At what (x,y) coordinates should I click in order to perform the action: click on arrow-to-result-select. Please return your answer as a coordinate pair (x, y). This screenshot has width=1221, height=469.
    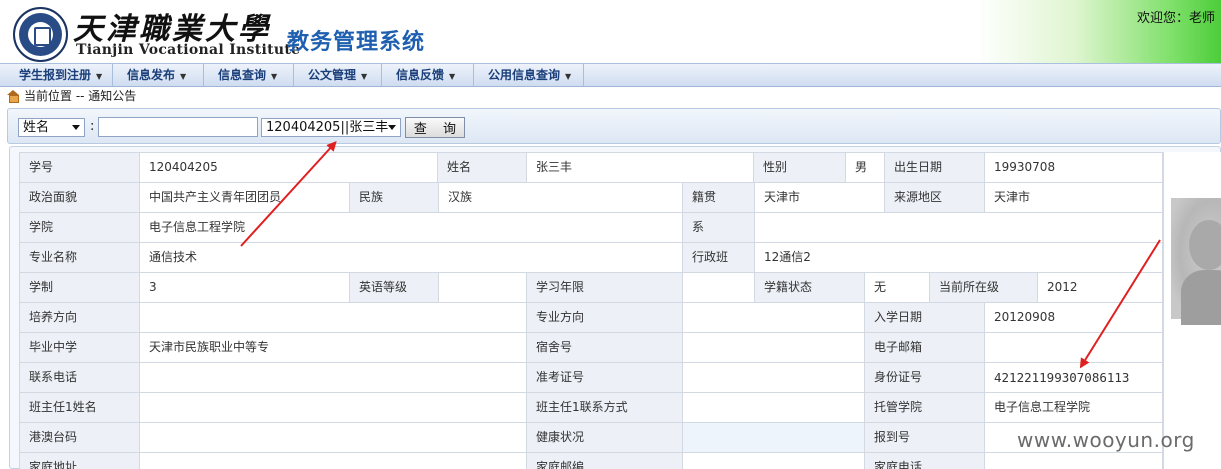
    Looking at the image, I should click on (288, 194).